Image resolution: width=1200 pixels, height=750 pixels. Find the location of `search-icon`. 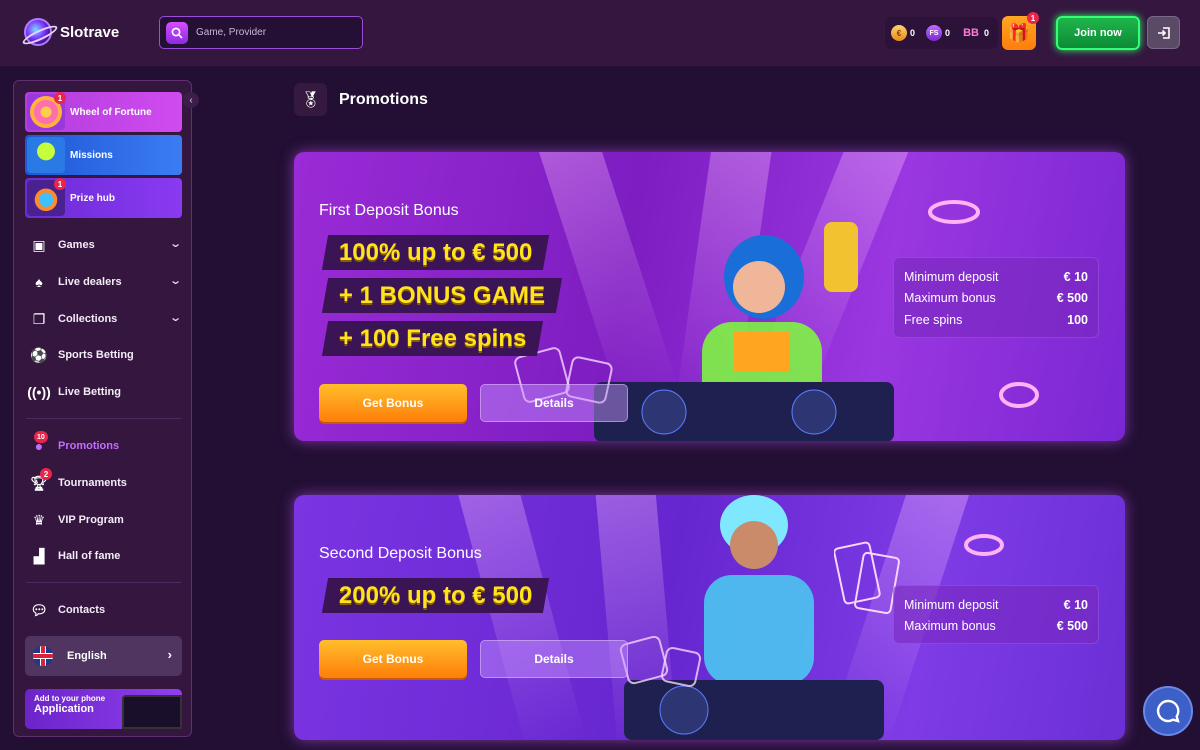

search-icon is located at coordinates (177, 32).